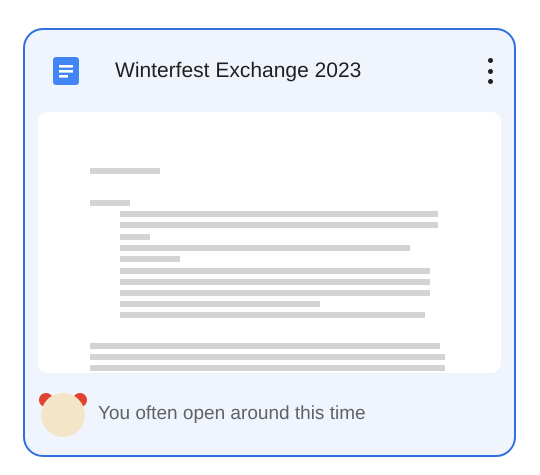 The width and height of the screenshot is (540, 475). I want to click on suggestion-reason: You often open around this time, so click(232, 414).